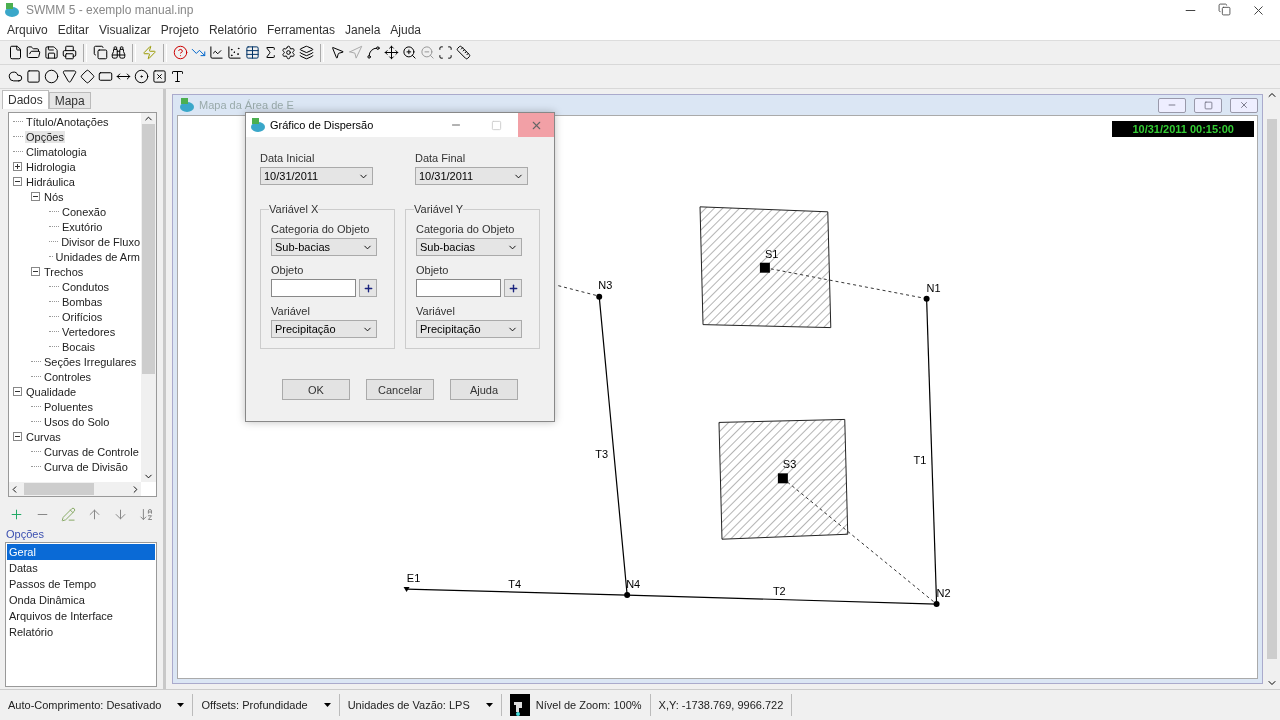 The height and width of the screenshot is (720, 1280). Describe the element at coordinates (81, 568) in the screenshot. I see `list-item: Datas` at that location.